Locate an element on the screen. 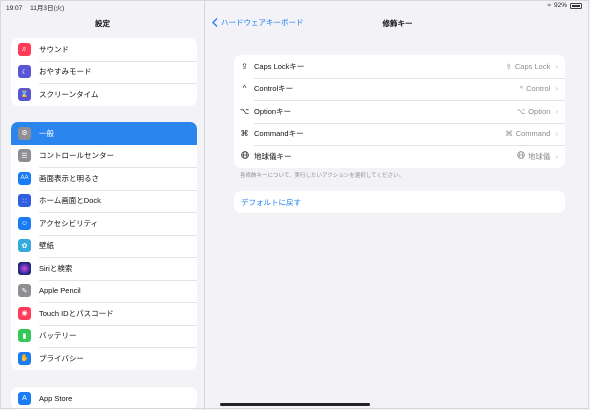  flower-icon: ✿ is located at coordinates (24, 246).